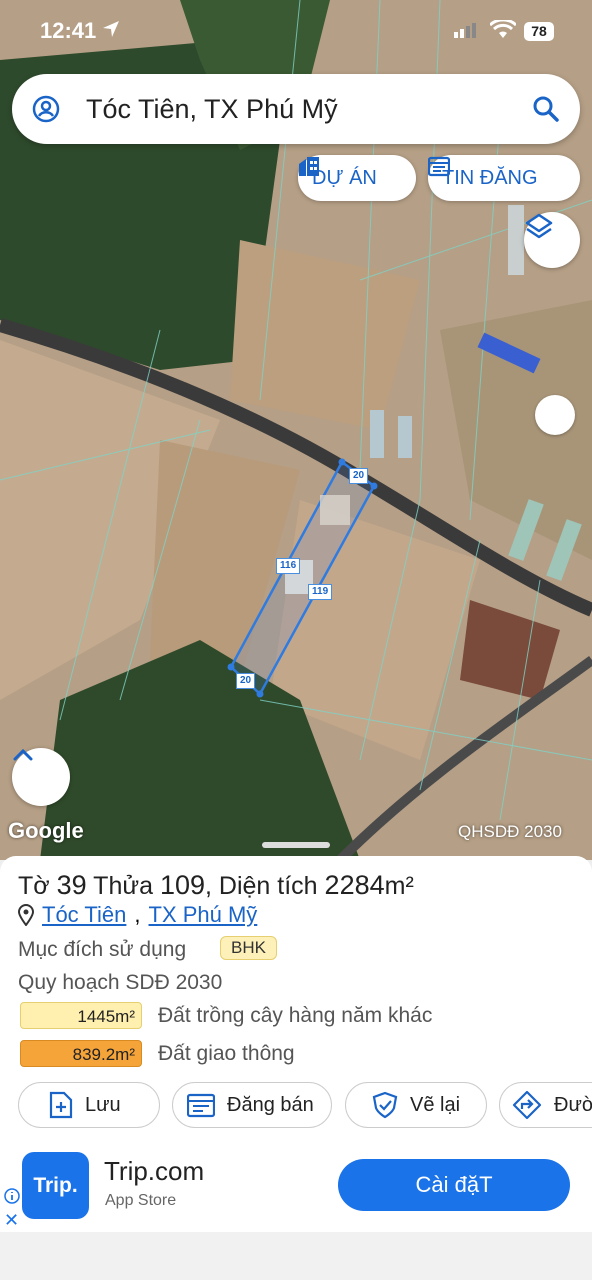 The height and width of the screenshot is (1280, 592). Describe the element at coordinates (573, 1104) in the screenshot. I see `route-button-label: Đườ` at that location.